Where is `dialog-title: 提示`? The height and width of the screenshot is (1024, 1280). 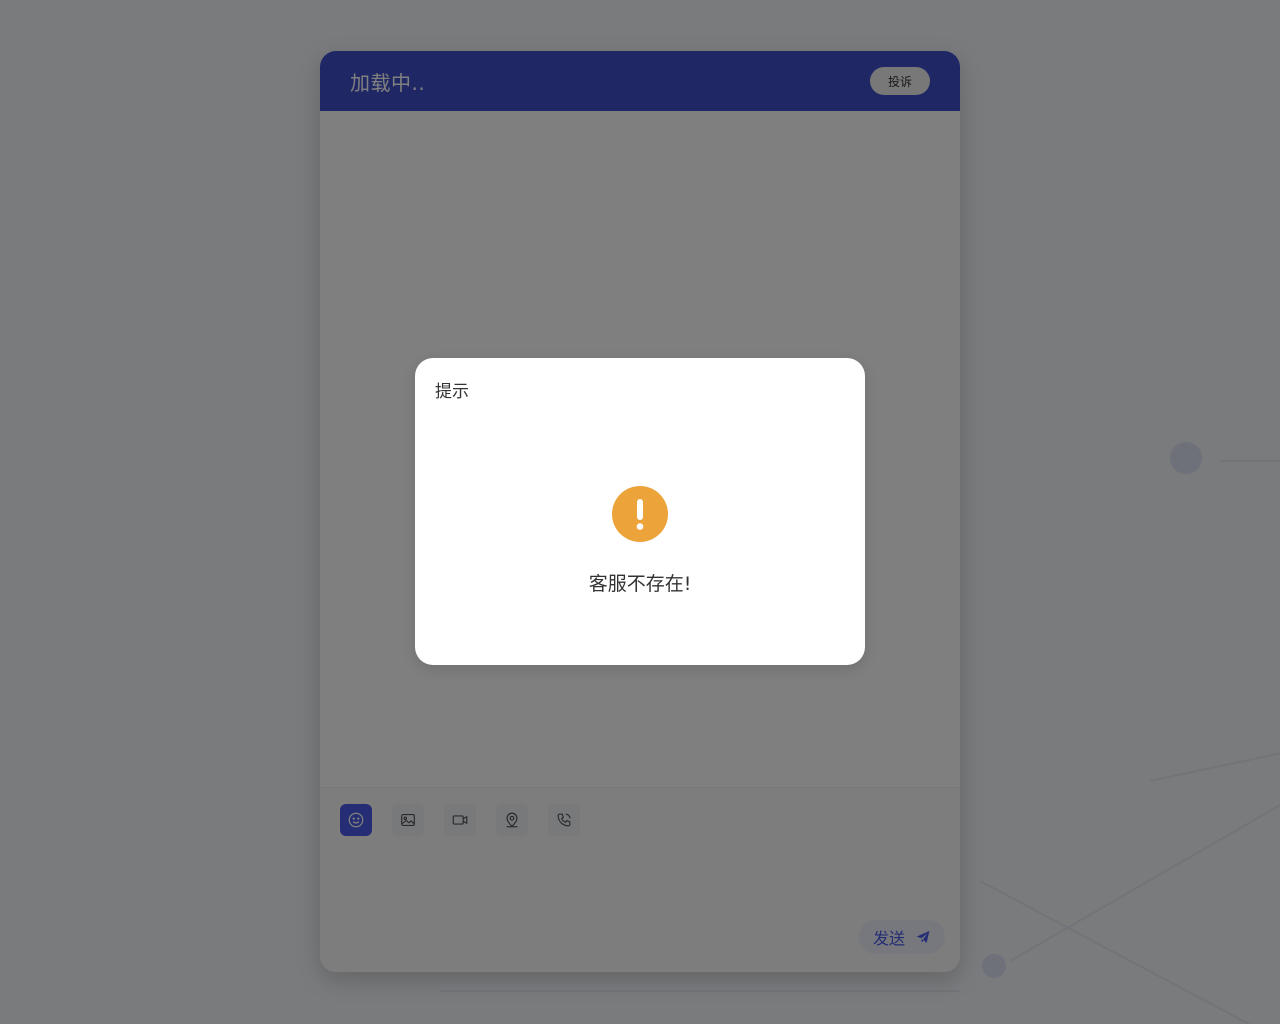
dialog-title: 提示 is located at coordinates (452, 392).